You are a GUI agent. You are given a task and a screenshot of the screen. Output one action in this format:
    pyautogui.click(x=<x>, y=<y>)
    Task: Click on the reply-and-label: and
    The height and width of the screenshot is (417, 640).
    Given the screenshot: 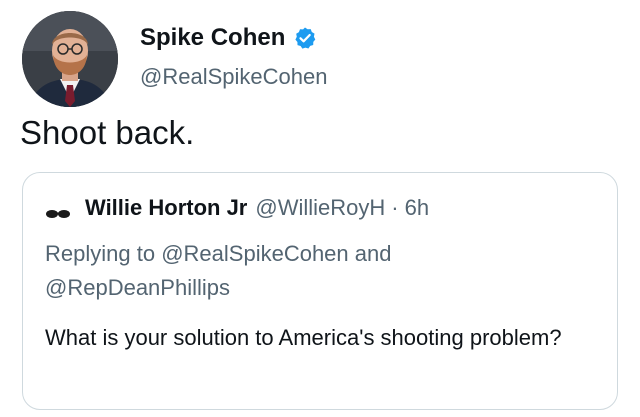 What is the action you would take?
    pyautogui.click(x=373, y=253)
    